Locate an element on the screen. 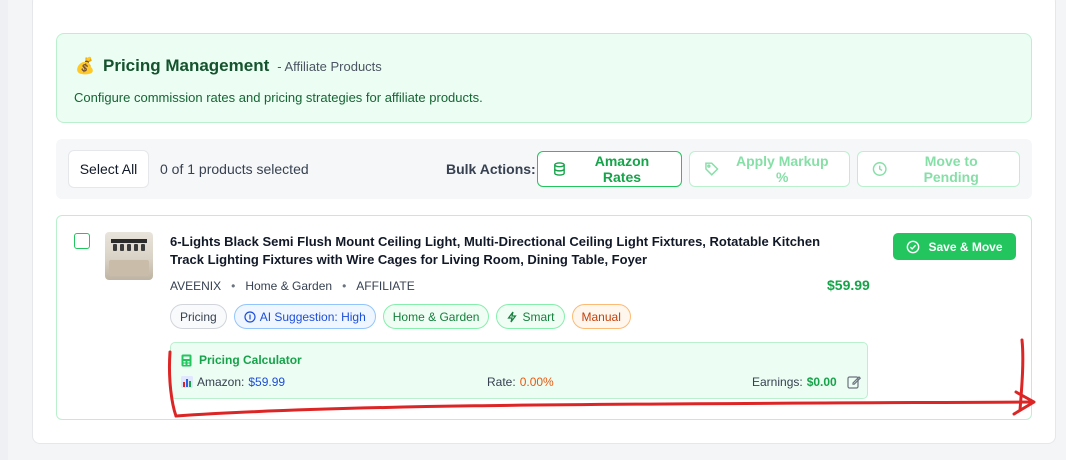  apply-markup-button: Apply Markup % is located at coordinates (769, 169).